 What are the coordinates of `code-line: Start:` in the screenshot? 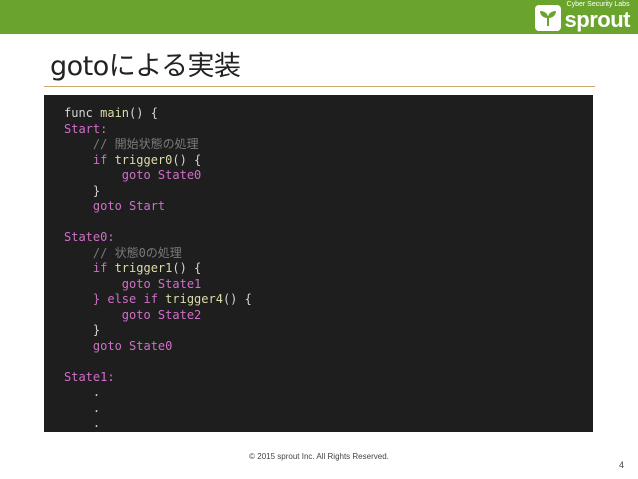 It's located at (158, 130).